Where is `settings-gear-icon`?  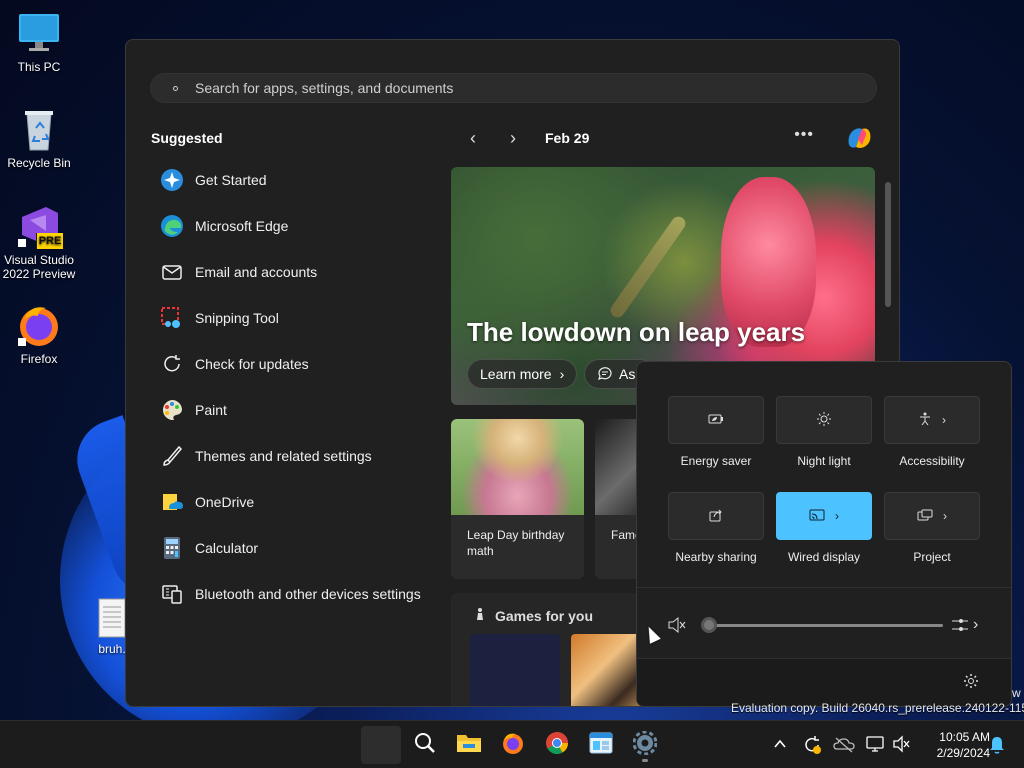 settings-gear-icon is located at coordinates (971, 683).